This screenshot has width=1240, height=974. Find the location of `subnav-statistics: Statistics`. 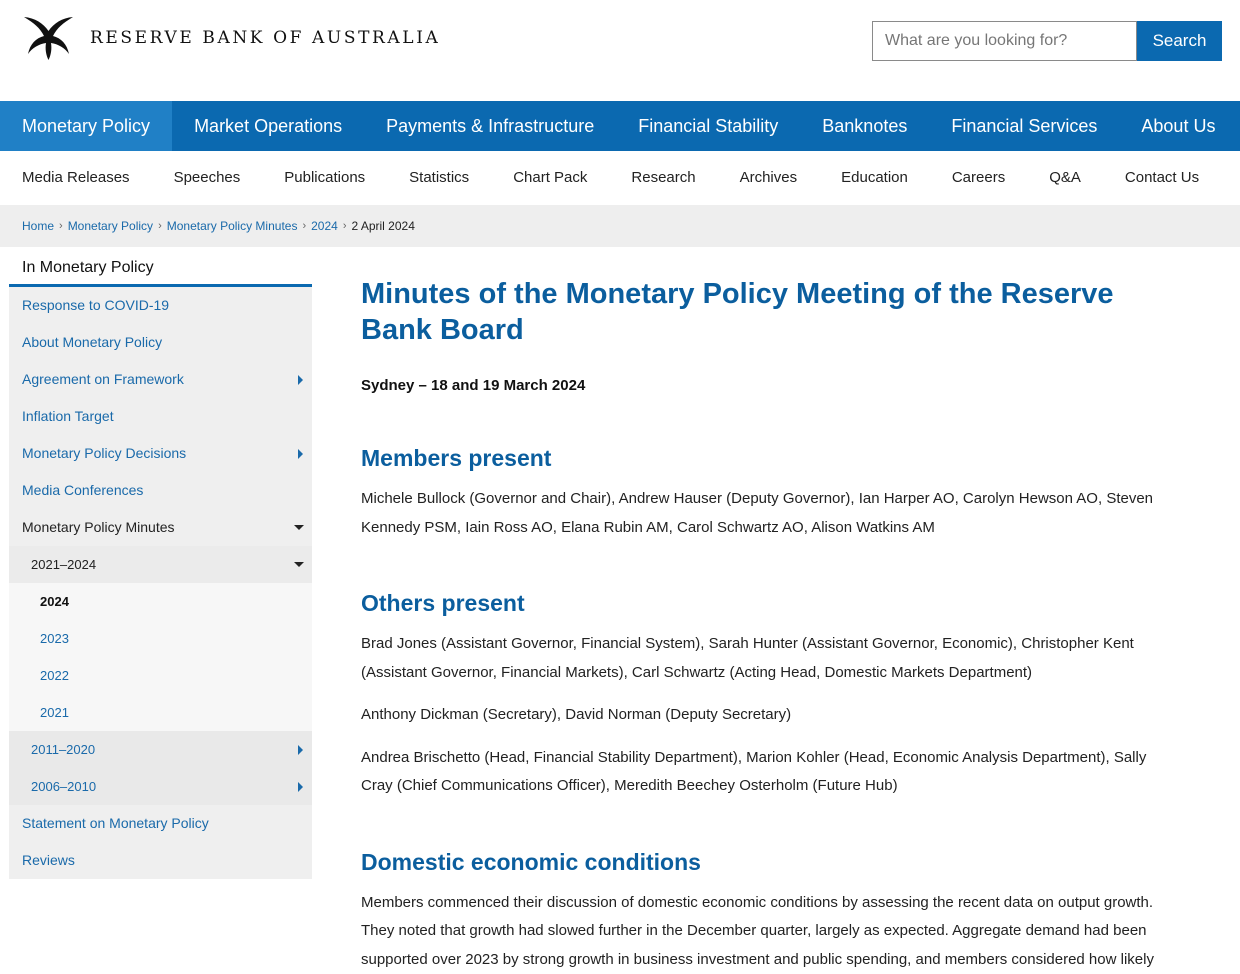

subnav-statistics: Statistics is located at coordinates (439, 178).